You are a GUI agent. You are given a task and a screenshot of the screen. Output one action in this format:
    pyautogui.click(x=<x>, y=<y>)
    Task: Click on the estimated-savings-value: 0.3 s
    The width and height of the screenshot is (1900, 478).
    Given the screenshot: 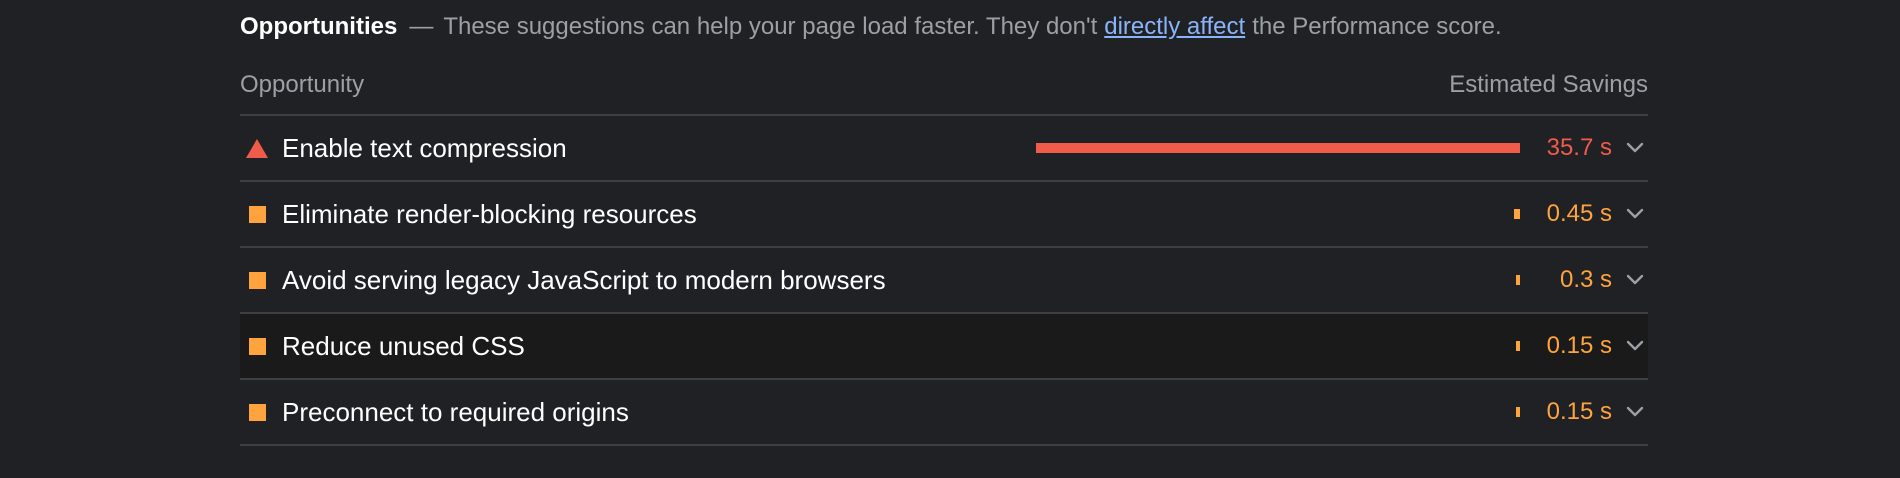 What is the action you would take?
    pyautogui.click(x=1585, y=279)
    